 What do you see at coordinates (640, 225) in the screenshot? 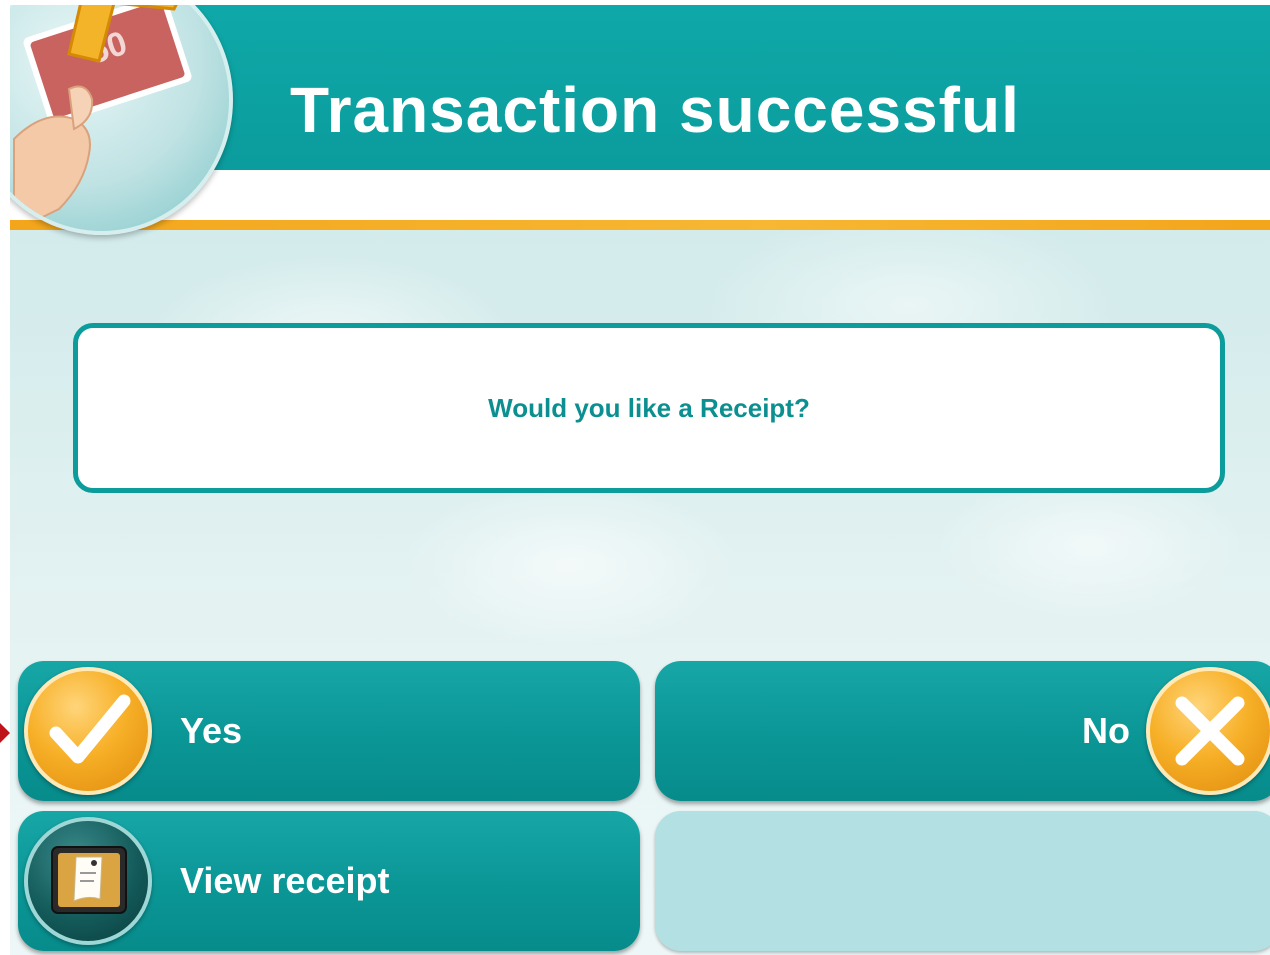
I see `header-orange-divider` at bounding box center [640, 225].